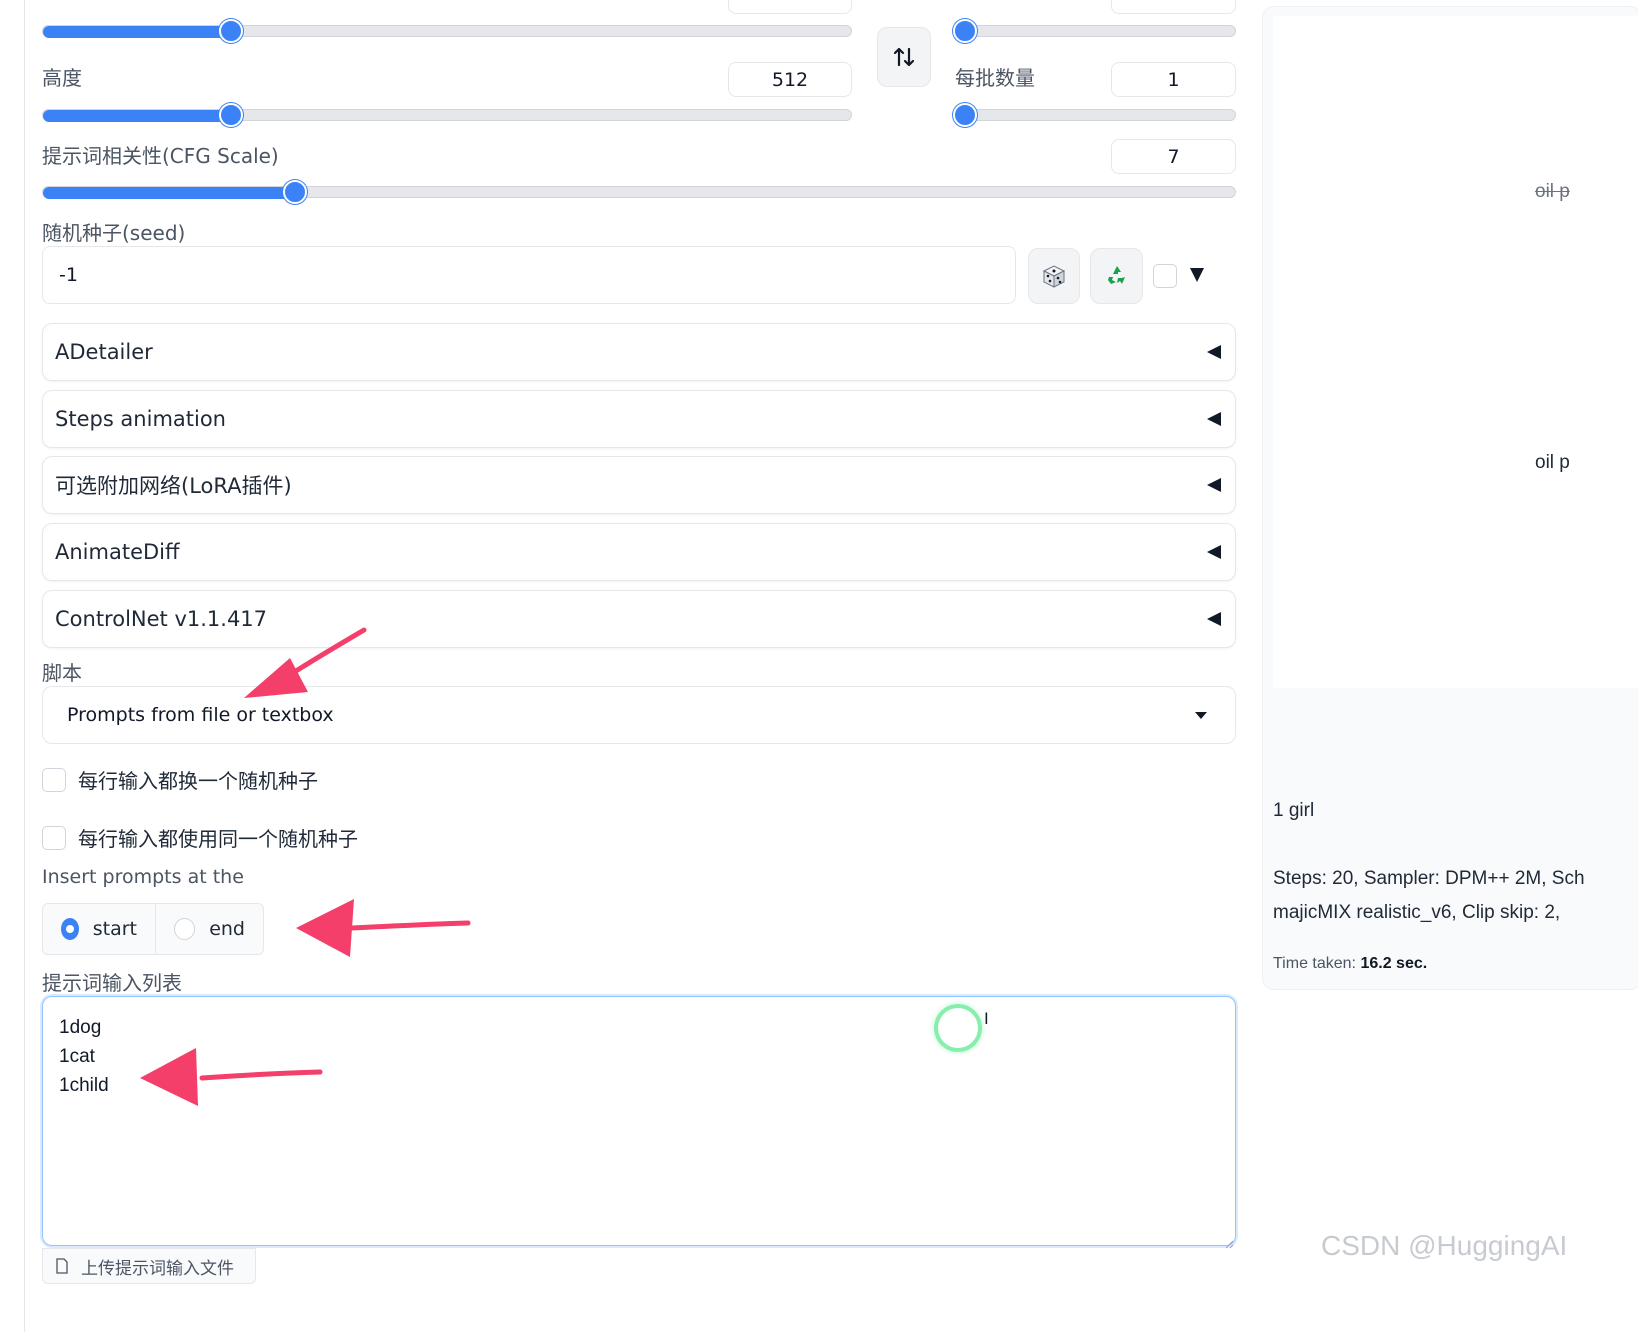 The image size is (1638, 1332). Describe the element at coordinates (62, 673) in the screenshot. I see `script-label: 脚本` at that location.